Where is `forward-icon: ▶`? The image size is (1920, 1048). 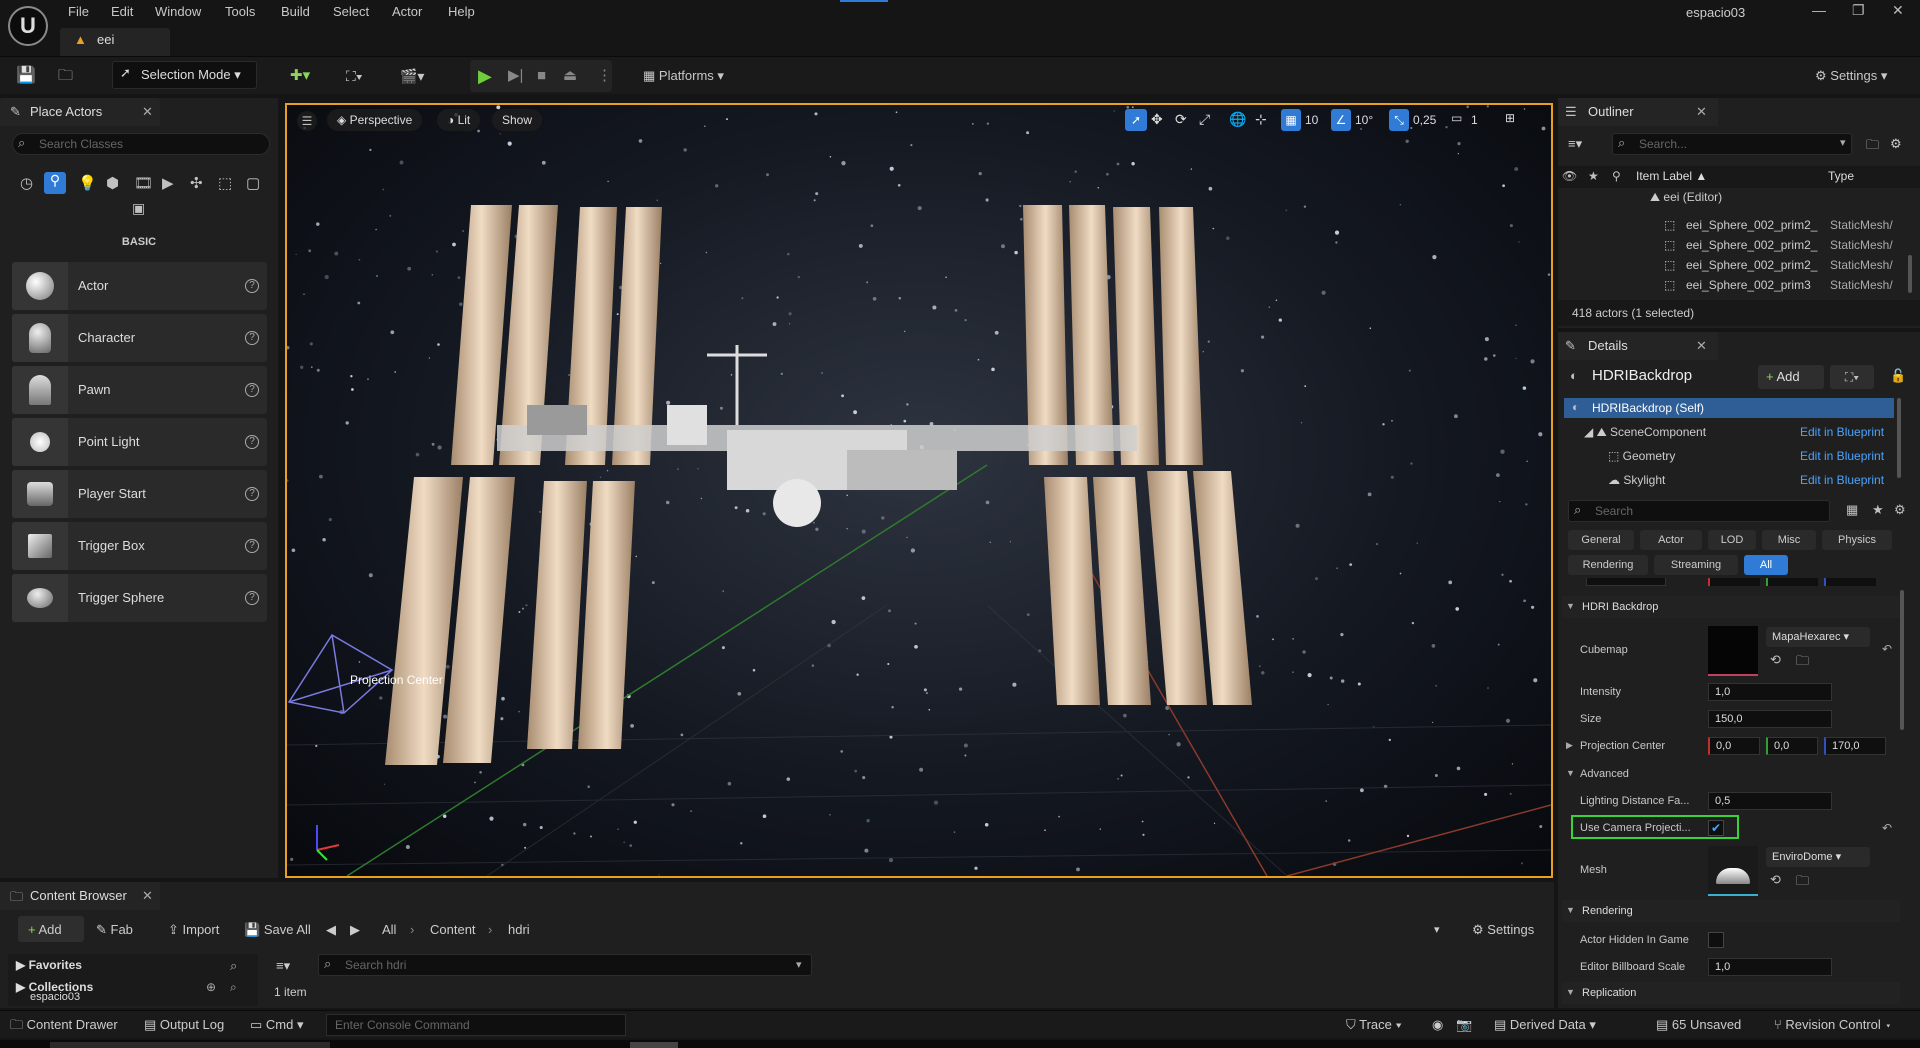 forward-icon: ▶ is located at coordinates (355, 930).